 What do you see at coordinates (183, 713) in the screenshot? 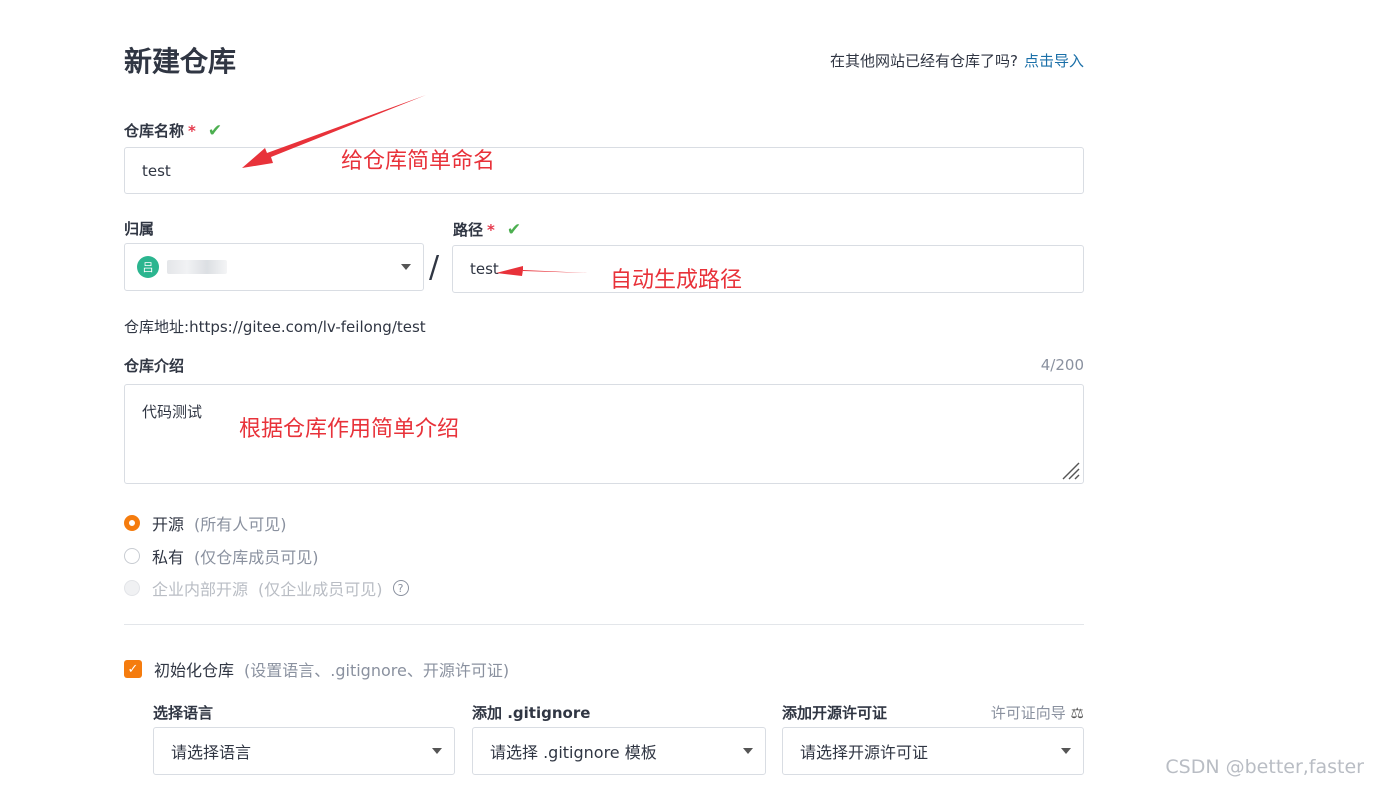
I see `language-label: 选择语言` at bounding box center [183, 713].